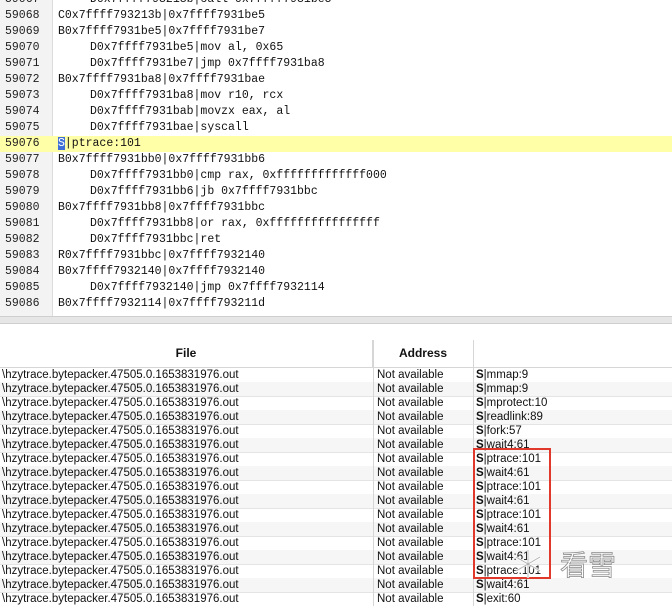 Image resolution: width=672 pixels, height=606 pixels. I want to click on match-text: |exit:60, so click(502, 599).